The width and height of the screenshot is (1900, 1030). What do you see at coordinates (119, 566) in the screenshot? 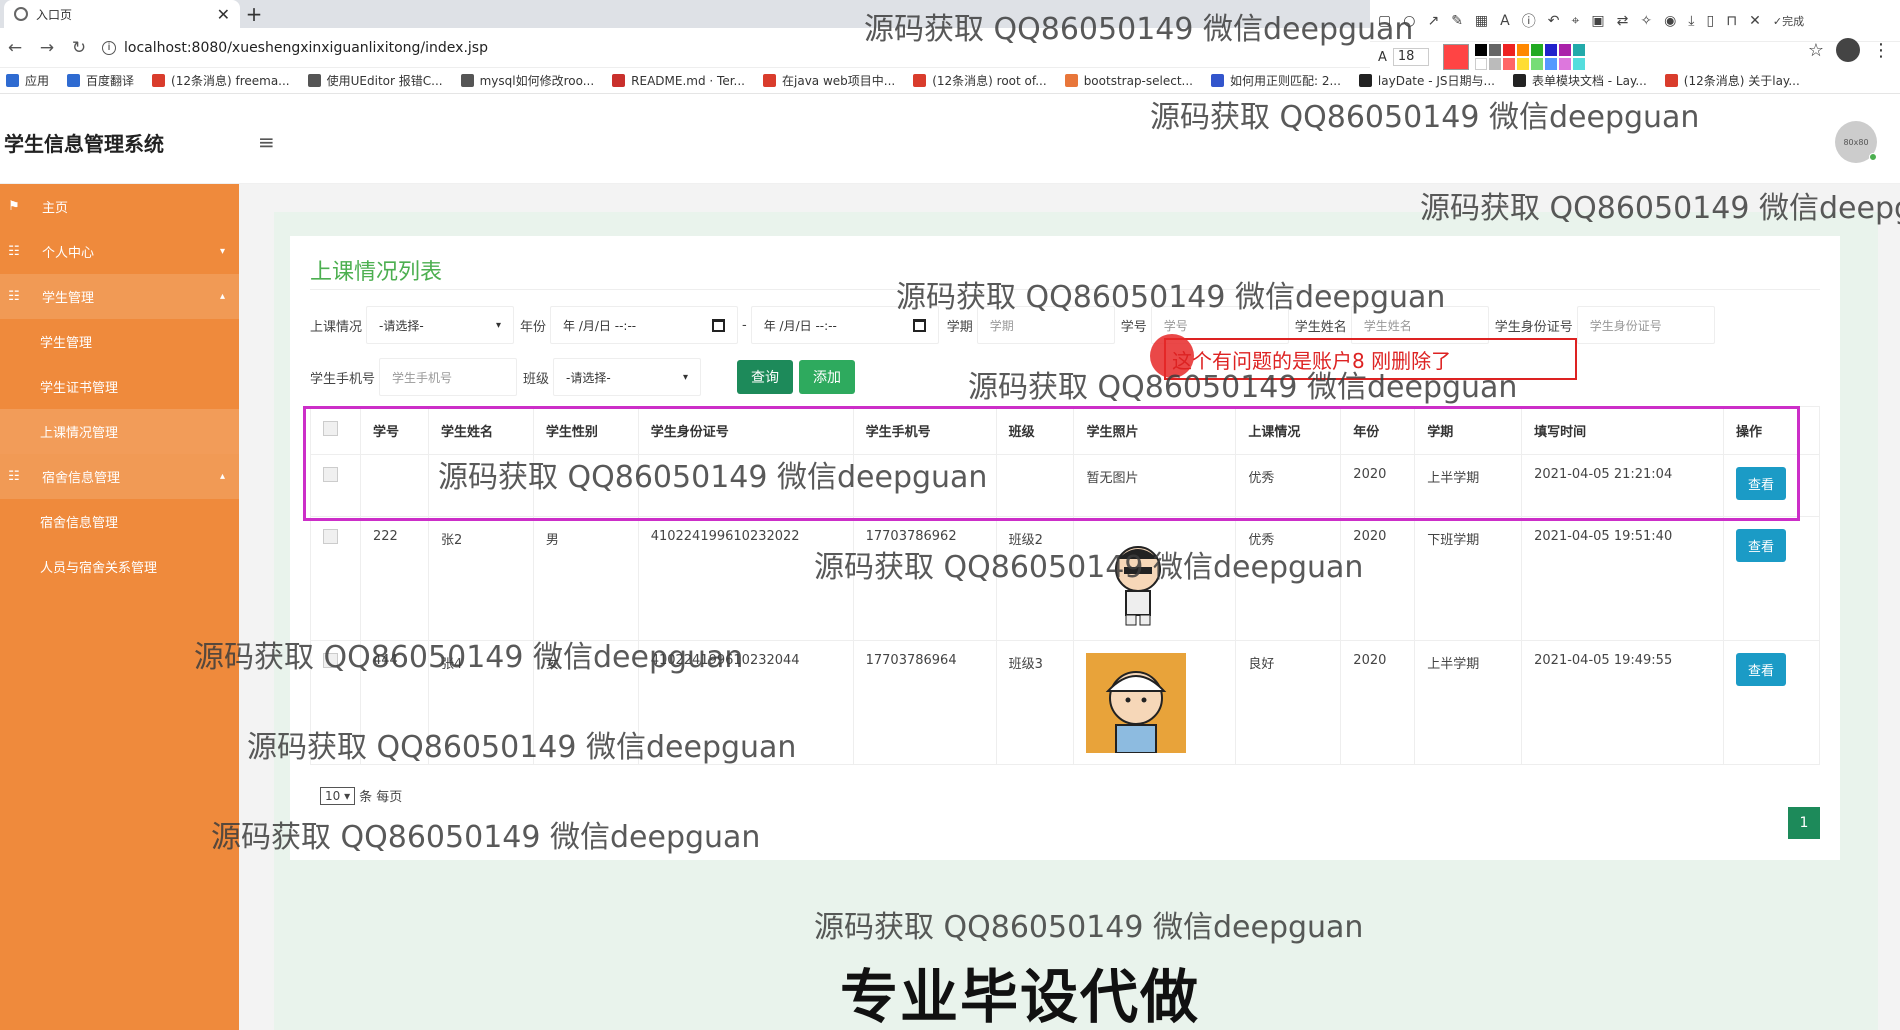
I see `sidebar-subitem: 人员与宿舍关系管理` at bounding box center [119, 566].